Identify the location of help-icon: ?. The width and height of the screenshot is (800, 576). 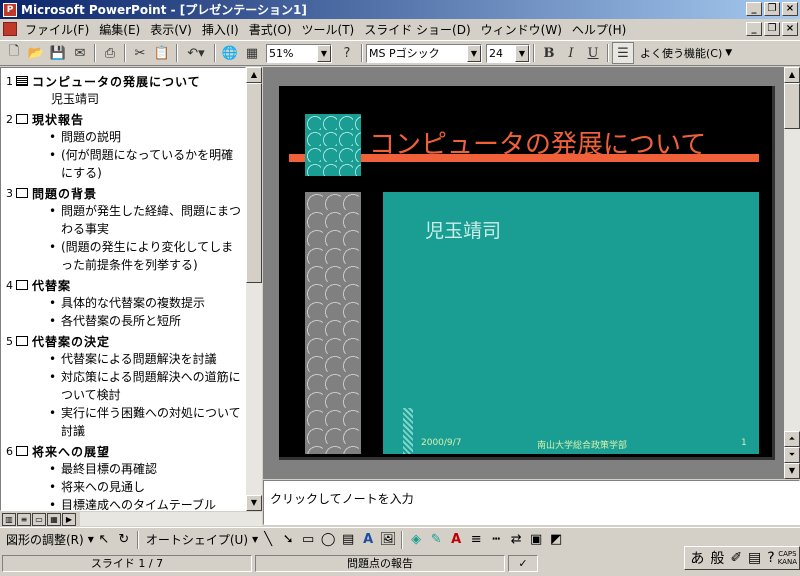
(347, 53).